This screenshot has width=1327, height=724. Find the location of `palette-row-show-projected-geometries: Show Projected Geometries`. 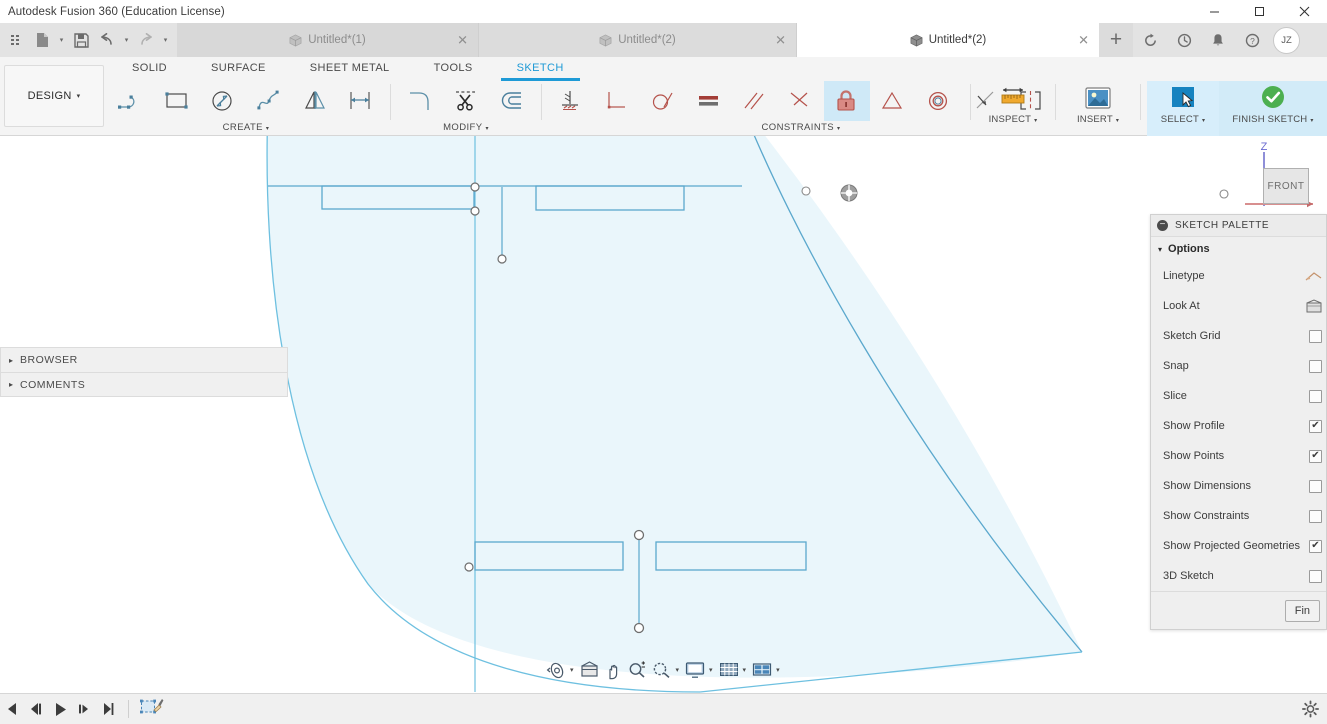

palette-row-show-projected-geometries: Show Projected Geometries is located at coordinates (1238, 546).